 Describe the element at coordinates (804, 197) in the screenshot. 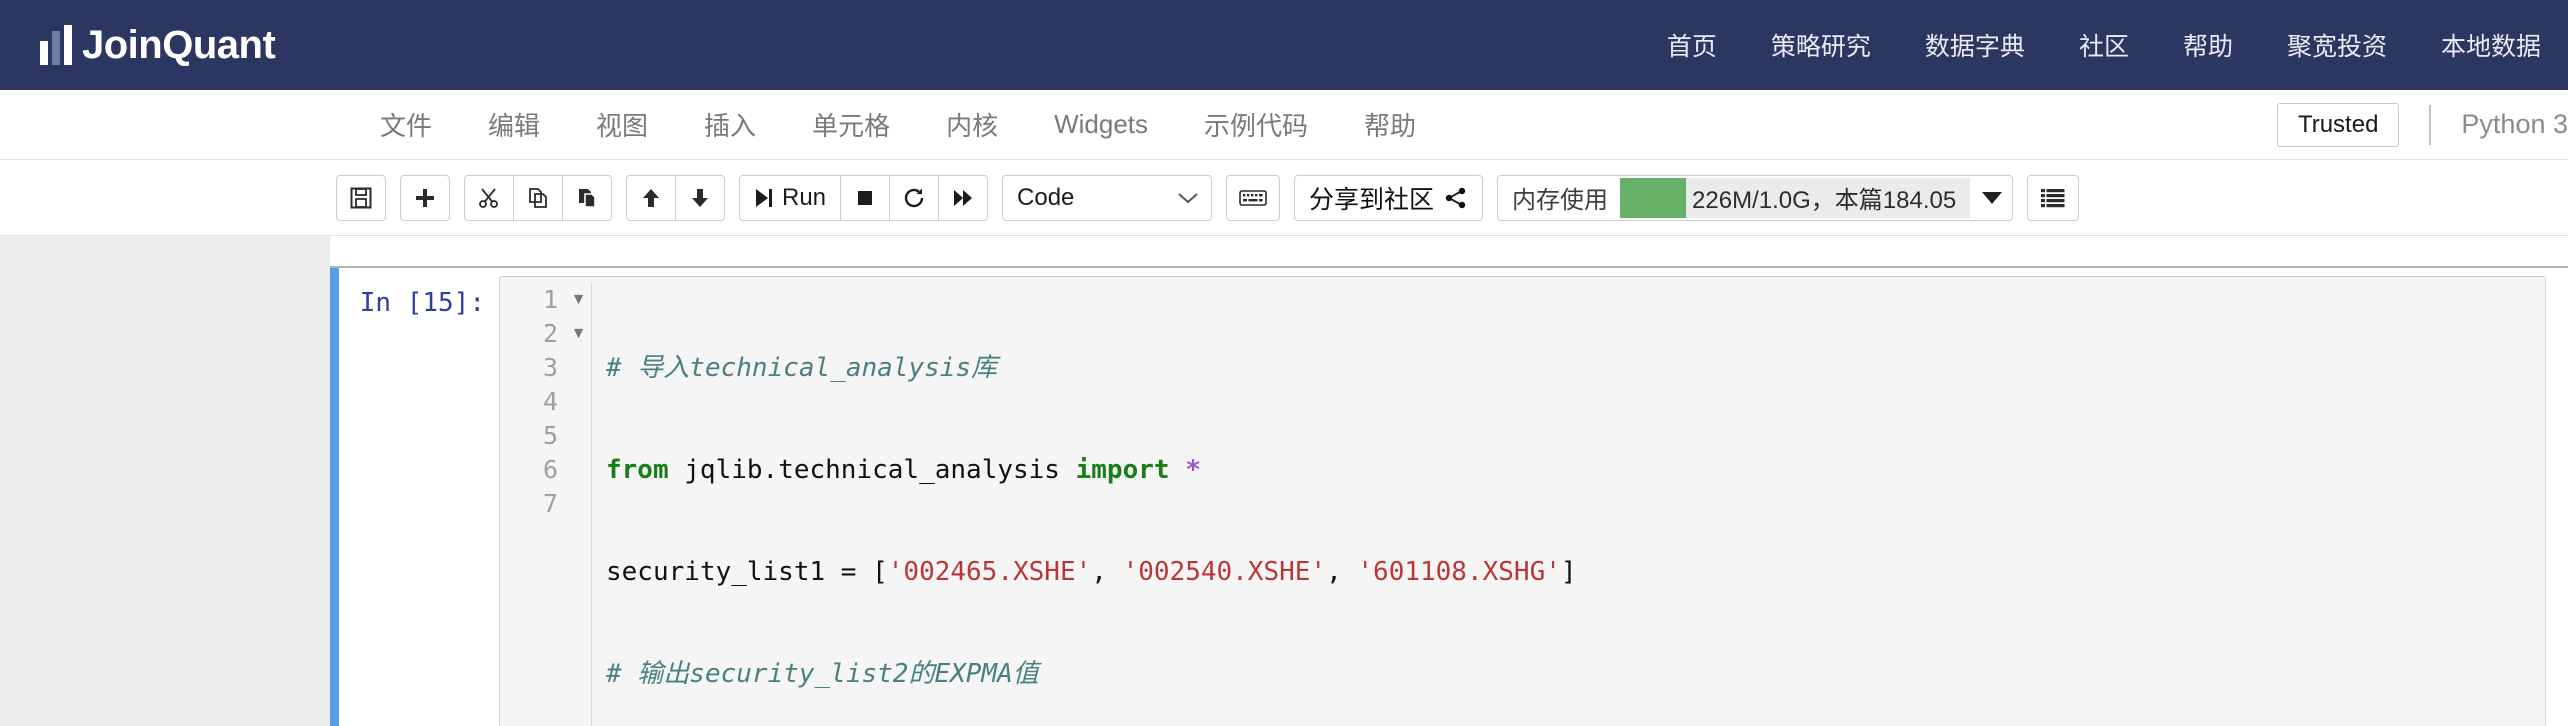

I see `run-button-label: Run` at that location.